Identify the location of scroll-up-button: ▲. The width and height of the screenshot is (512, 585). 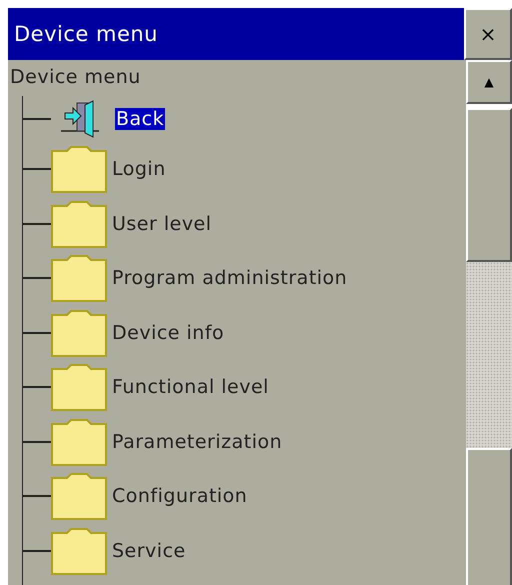
(489, 82).